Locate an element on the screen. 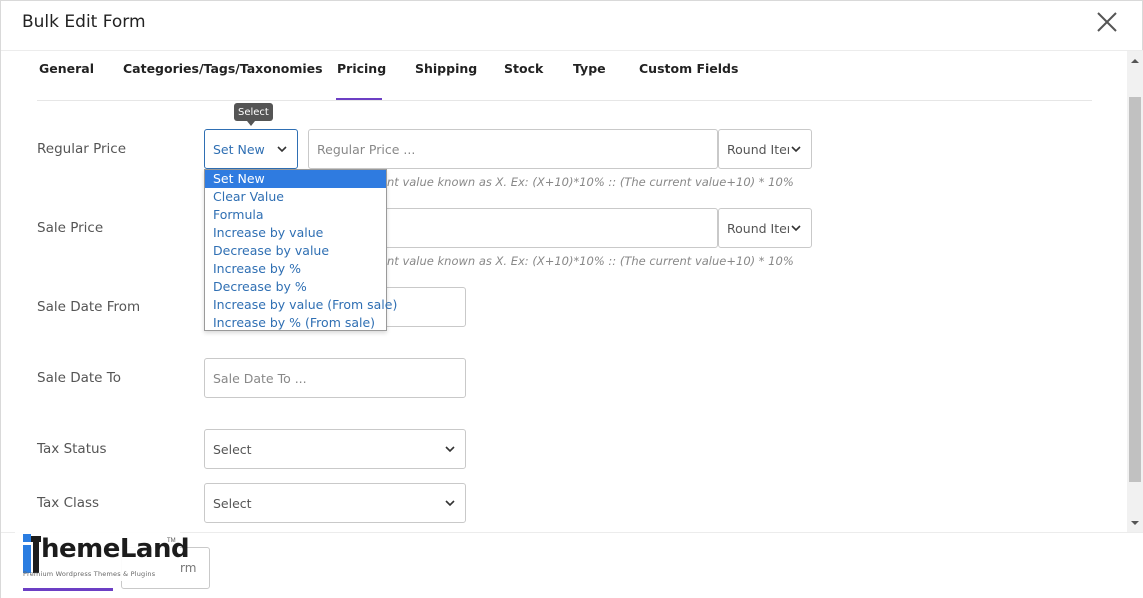 This screenshot has width=1143, height=598. tab-custom-fields: Custom Fields is located at coordinates (688, 68).